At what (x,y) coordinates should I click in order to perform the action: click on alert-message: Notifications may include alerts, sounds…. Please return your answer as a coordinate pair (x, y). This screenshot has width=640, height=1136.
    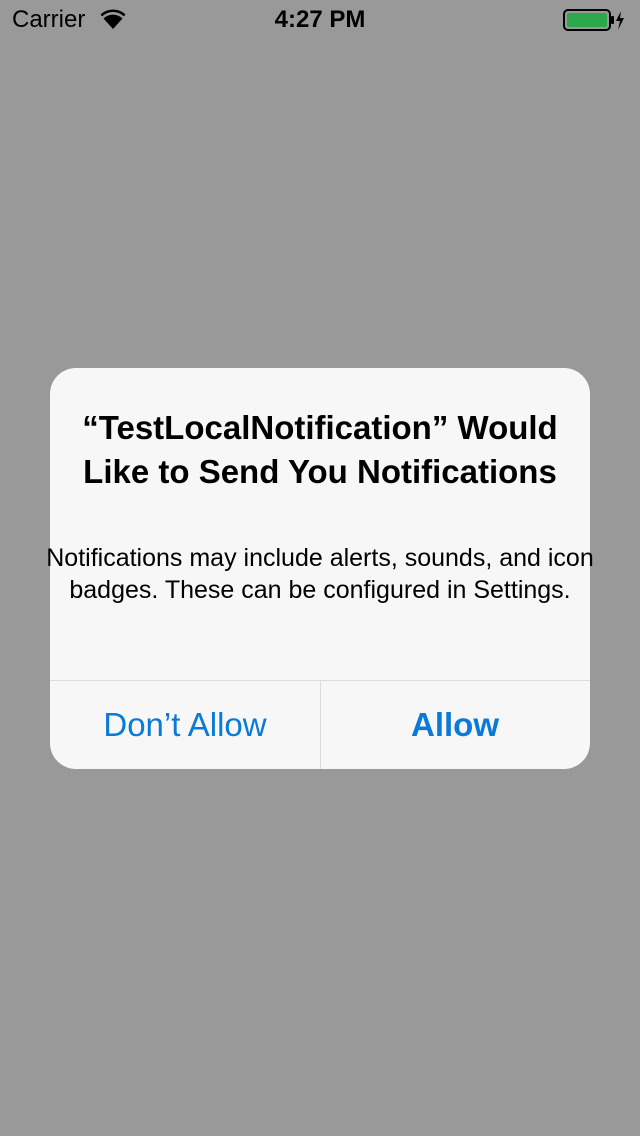
    Looking at the image, I should click on (320, 574).